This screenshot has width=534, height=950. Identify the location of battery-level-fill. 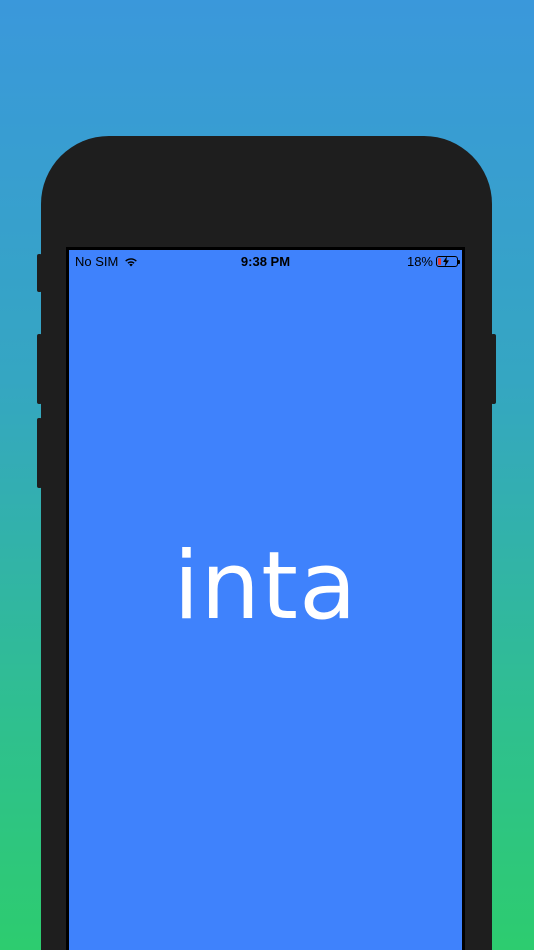
(439, 261).